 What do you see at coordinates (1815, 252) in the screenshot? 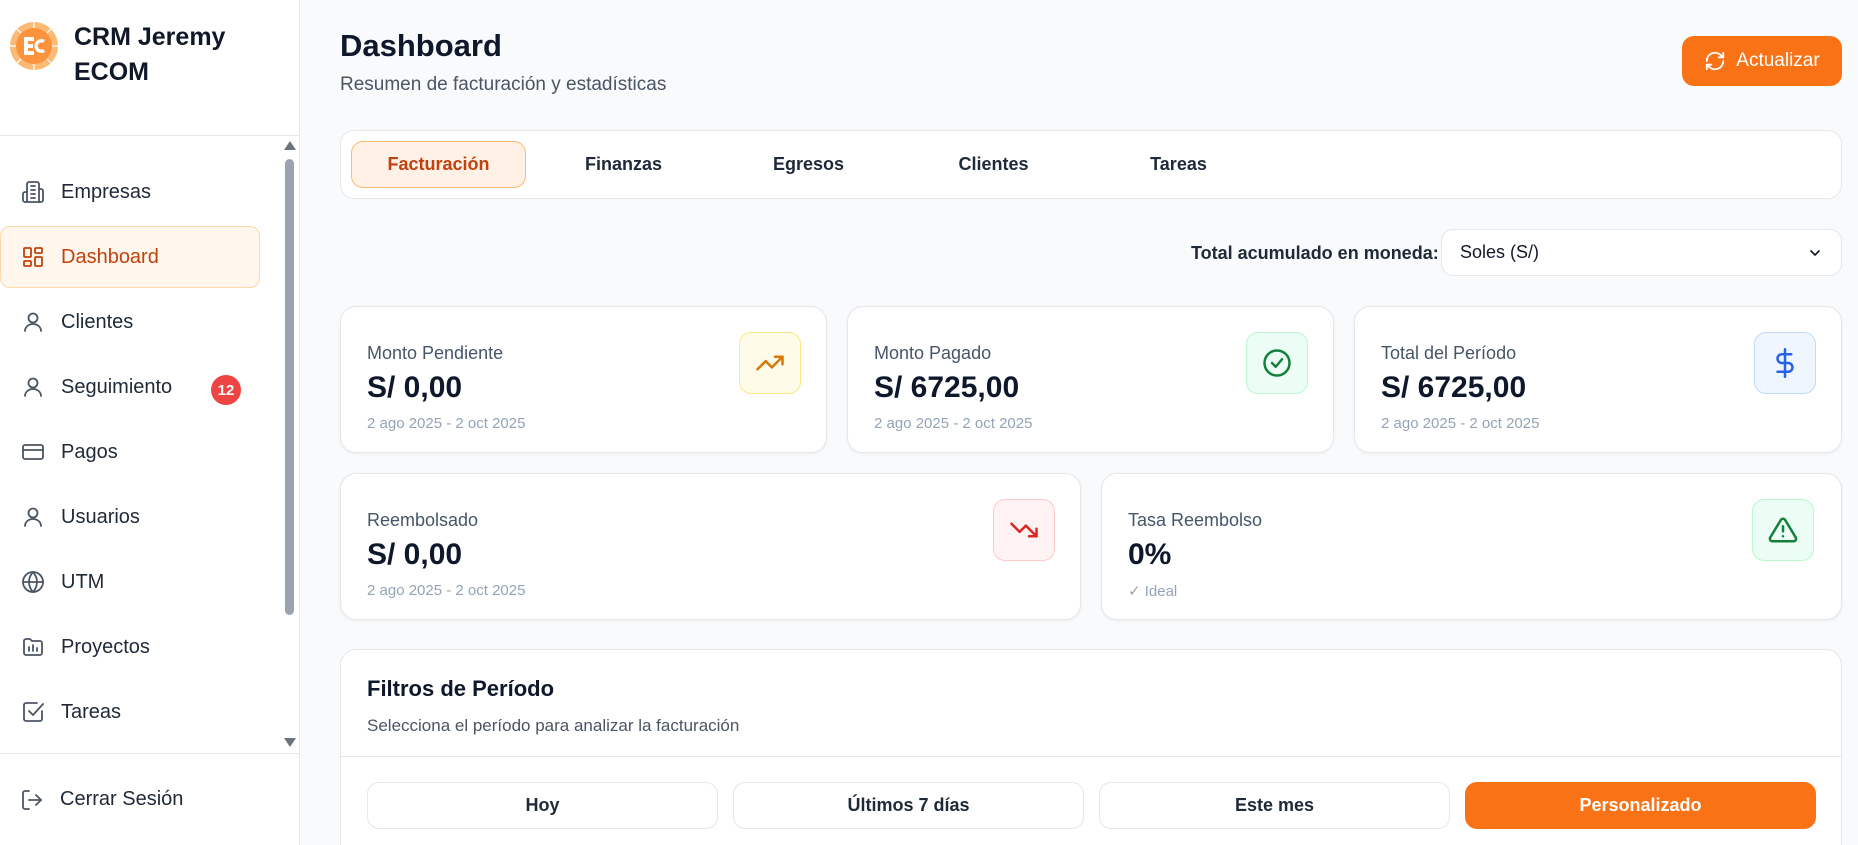
I see `chevron-down-icon` at bounding box center [1815, 252].